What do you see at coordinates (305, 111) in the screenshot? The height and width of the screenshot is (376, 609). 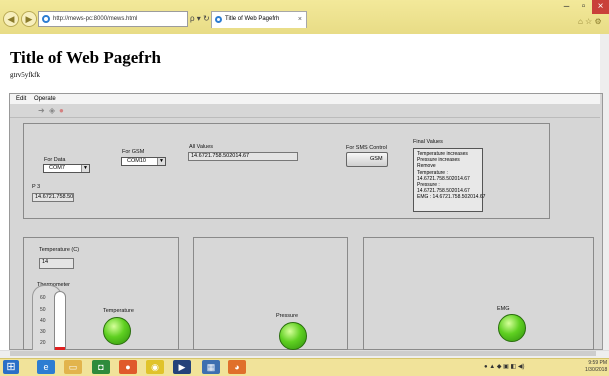 I see `vi-toolbar` at bounding box center [305, 111].